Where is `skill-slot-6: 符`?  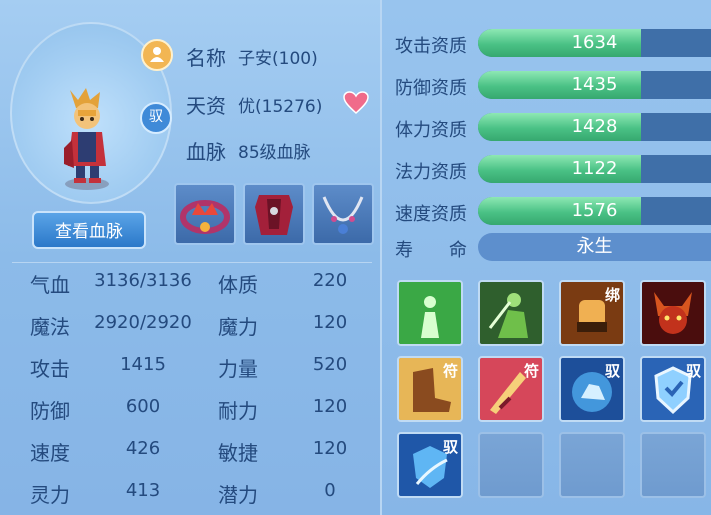
skill-slot-6: 符 is located at coordinates (511, 389).